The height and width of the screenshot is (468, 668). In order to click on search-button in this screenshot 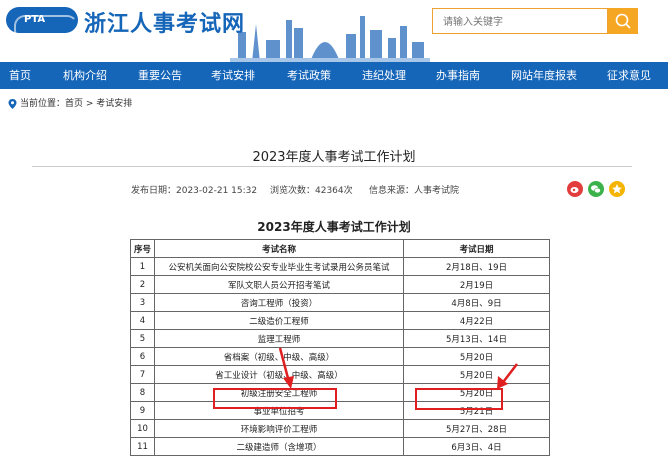, I will do `click(623, 21)`.